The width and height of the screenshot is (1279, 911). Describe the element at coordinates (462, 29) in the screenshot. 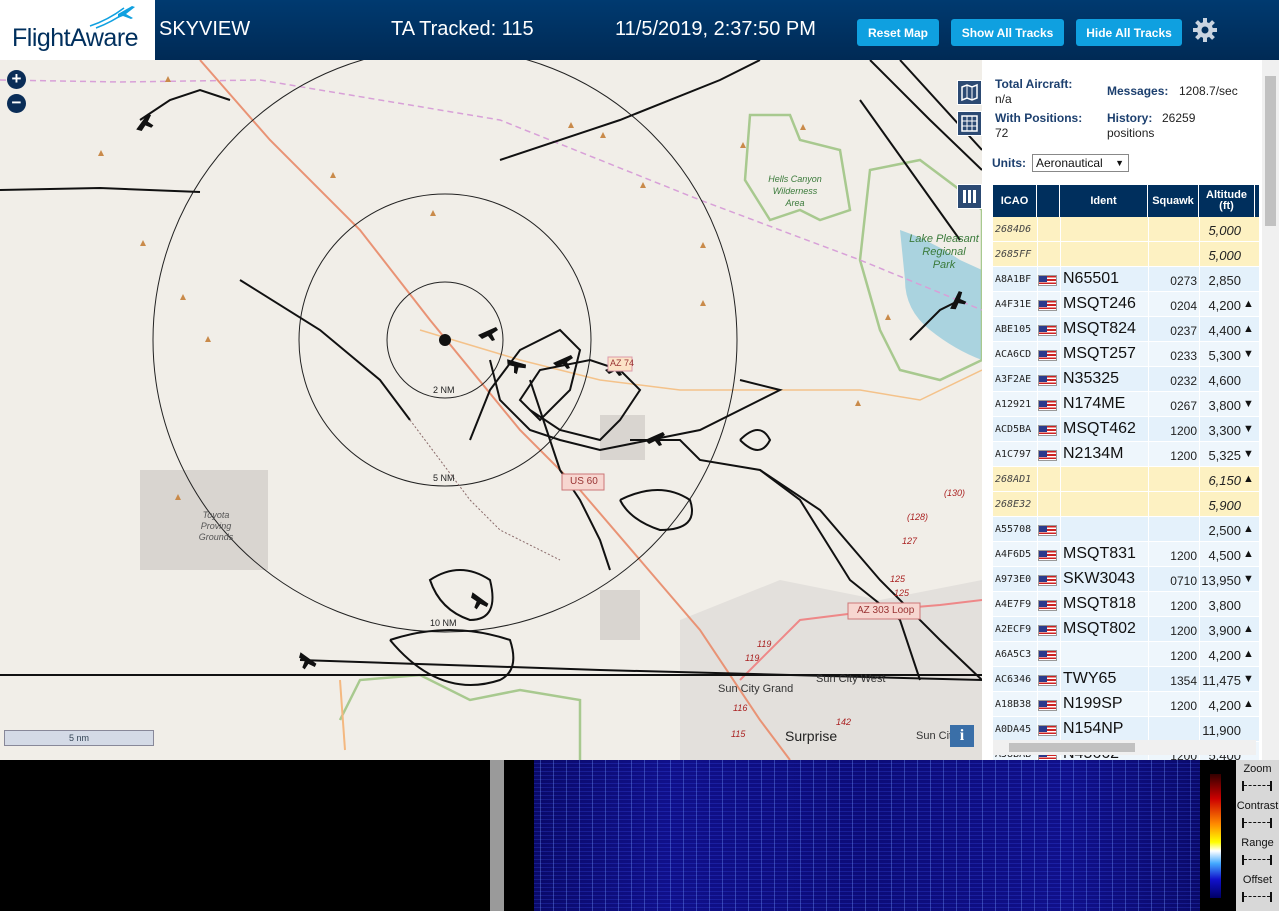

I see `tracked-count: TA Tracked: 115` at that location.